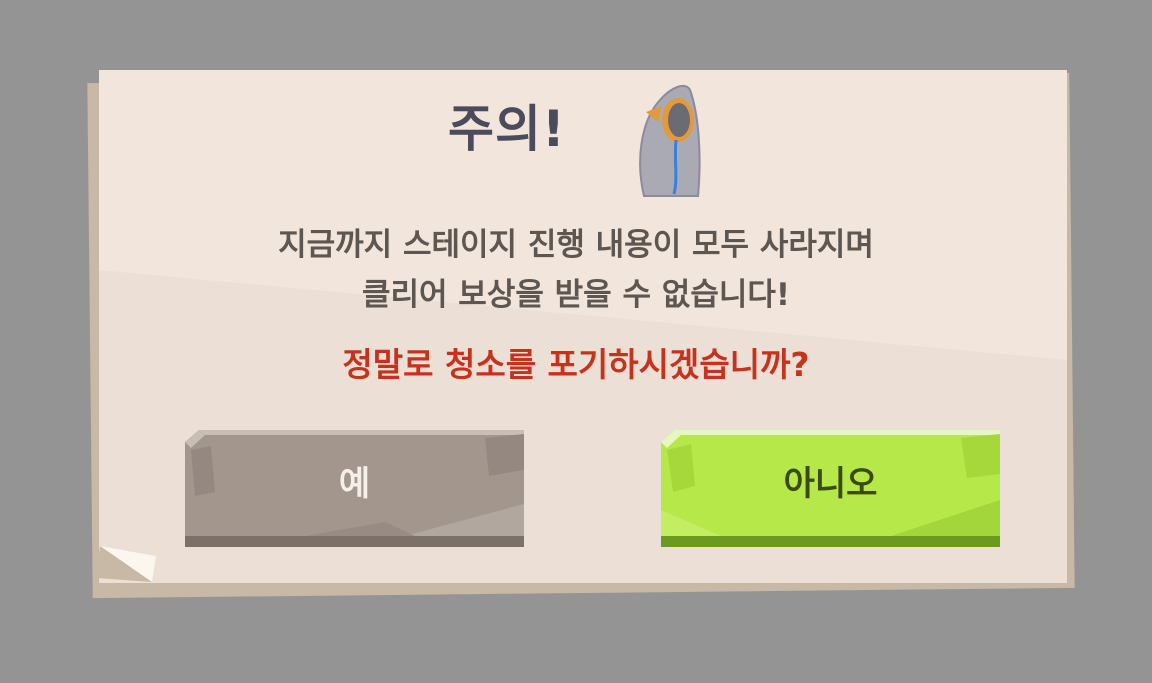 The width and height of the screenshot is (1152, 683). I want to click on no-button: 아니오, so click(830, 488).